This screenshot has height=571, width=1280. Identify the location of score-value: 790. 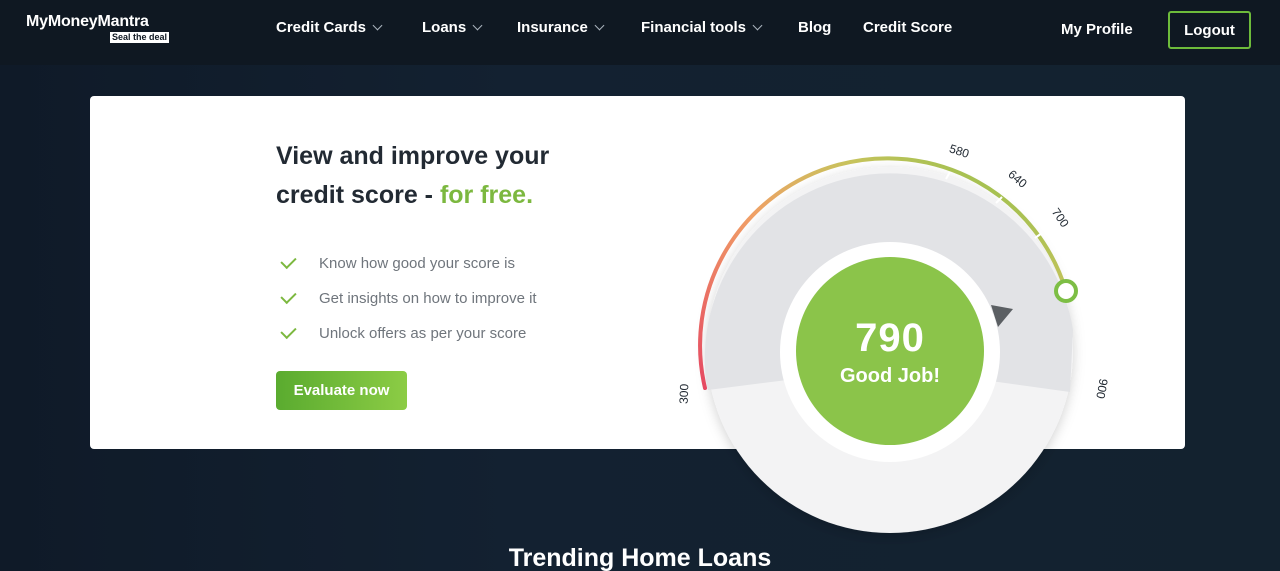
(890, 337).